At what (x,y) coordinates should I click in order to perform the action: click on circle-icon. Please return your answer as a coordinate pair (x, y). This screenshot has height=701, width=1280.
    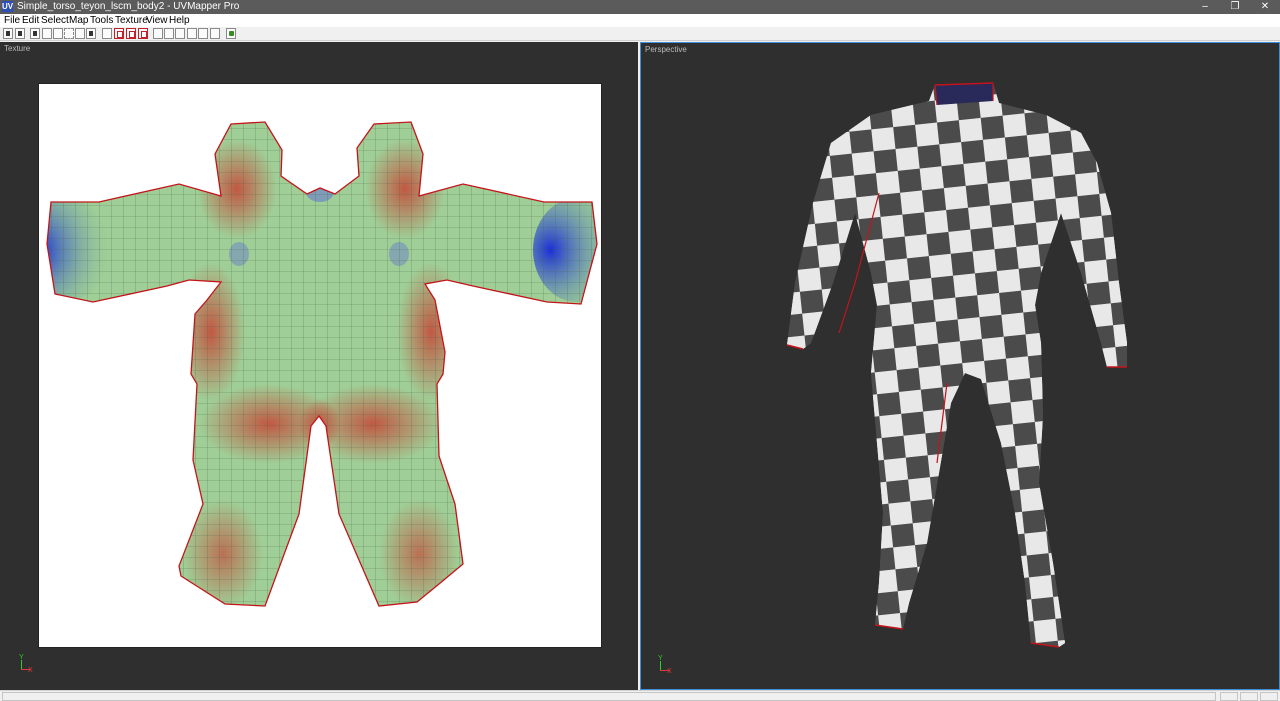
    Looking at the image, I should click on (192, 33).